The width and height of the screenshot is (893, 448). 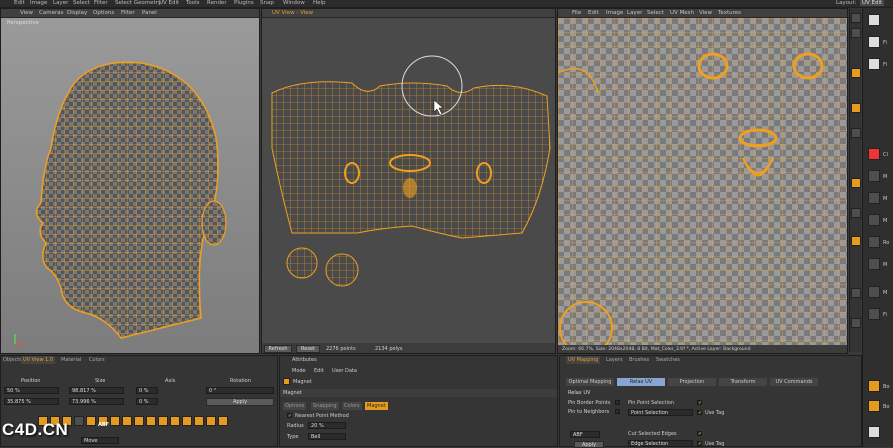 What do you see at coordinates (743, 382) in the screenshot?
I see `tab-transform: Transform` at bounding box center [743, 382].